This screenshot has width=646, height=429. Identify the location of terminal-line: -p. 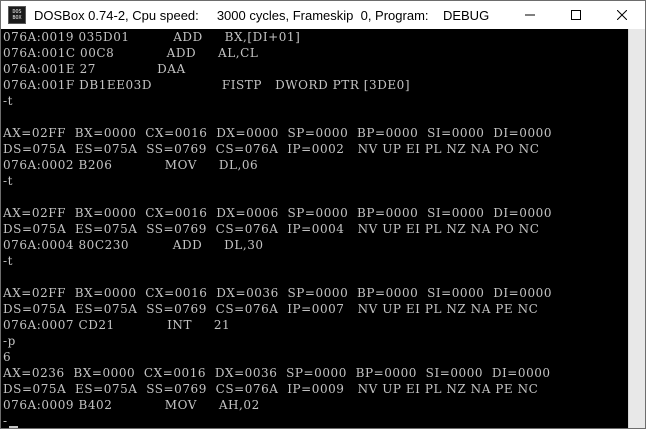
(314, 341).